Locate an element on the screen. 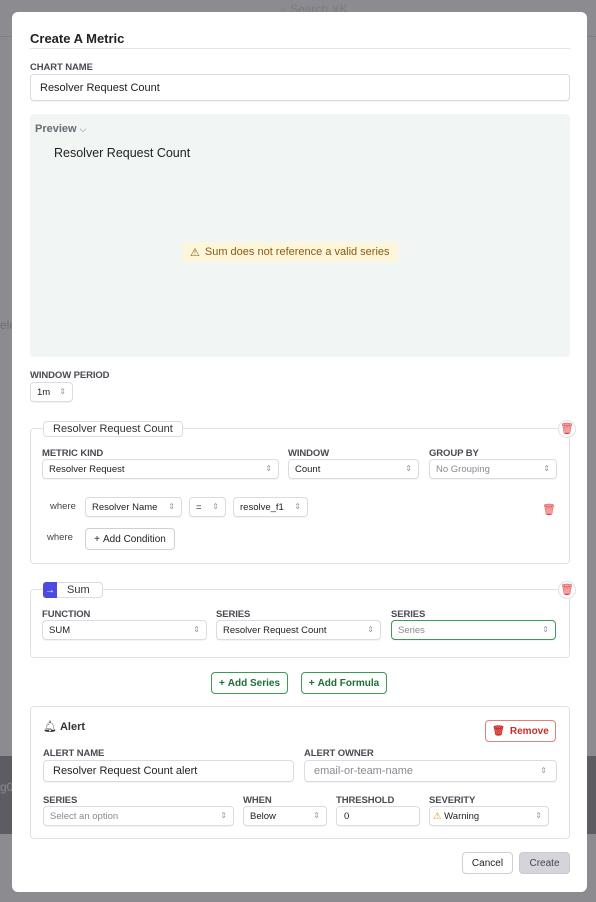 This screenshot has width=596, height=902. chevron-down-icon: ⌵ is located at coordinates (83, 129).